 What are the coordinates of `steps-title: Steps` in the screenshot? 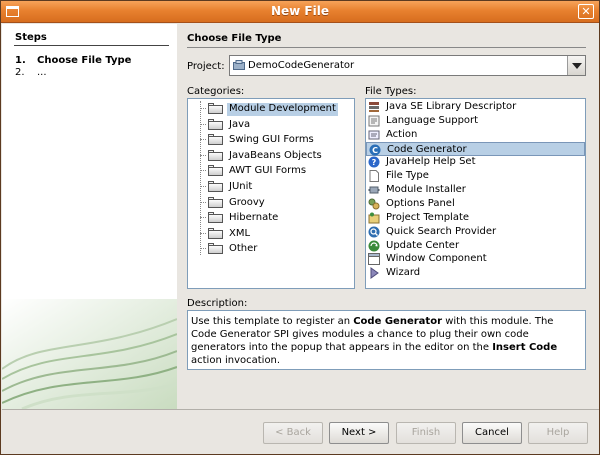 It's located at (31, 37).